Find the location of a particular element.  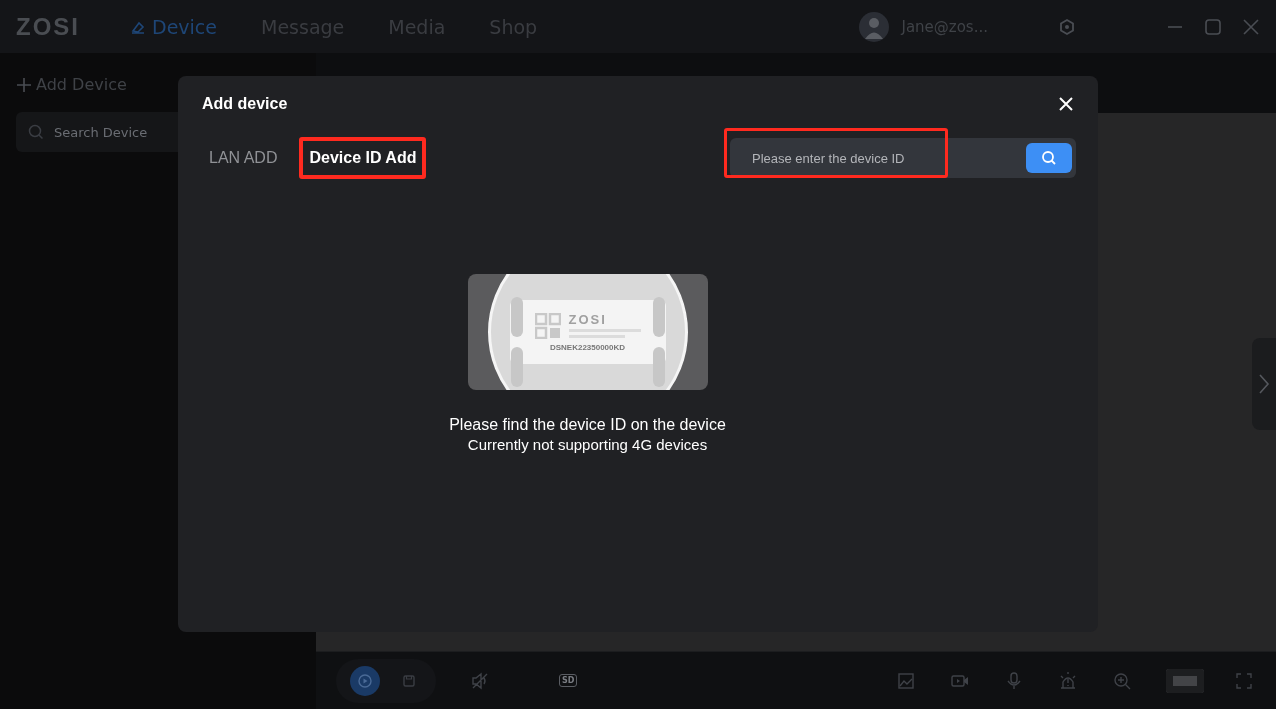

add-device-button: Add Device is located at coordinates (71, 84).